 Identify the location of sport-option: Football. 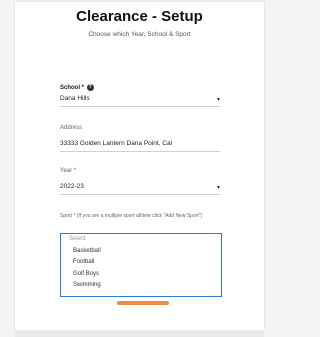
(141, 263).